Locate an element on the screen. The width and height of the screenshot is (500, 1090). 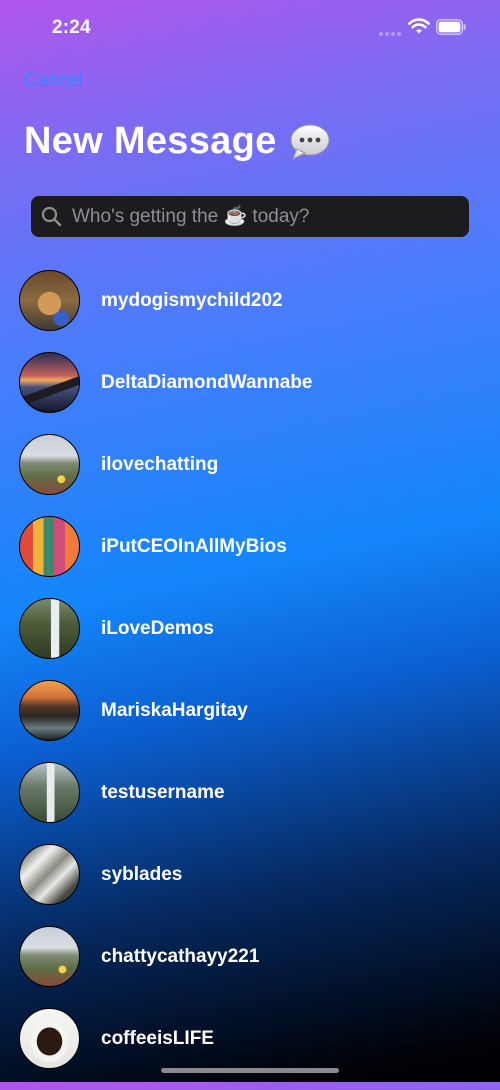
contact-username: mydogismychild202 is located at coordinates (192, 300).